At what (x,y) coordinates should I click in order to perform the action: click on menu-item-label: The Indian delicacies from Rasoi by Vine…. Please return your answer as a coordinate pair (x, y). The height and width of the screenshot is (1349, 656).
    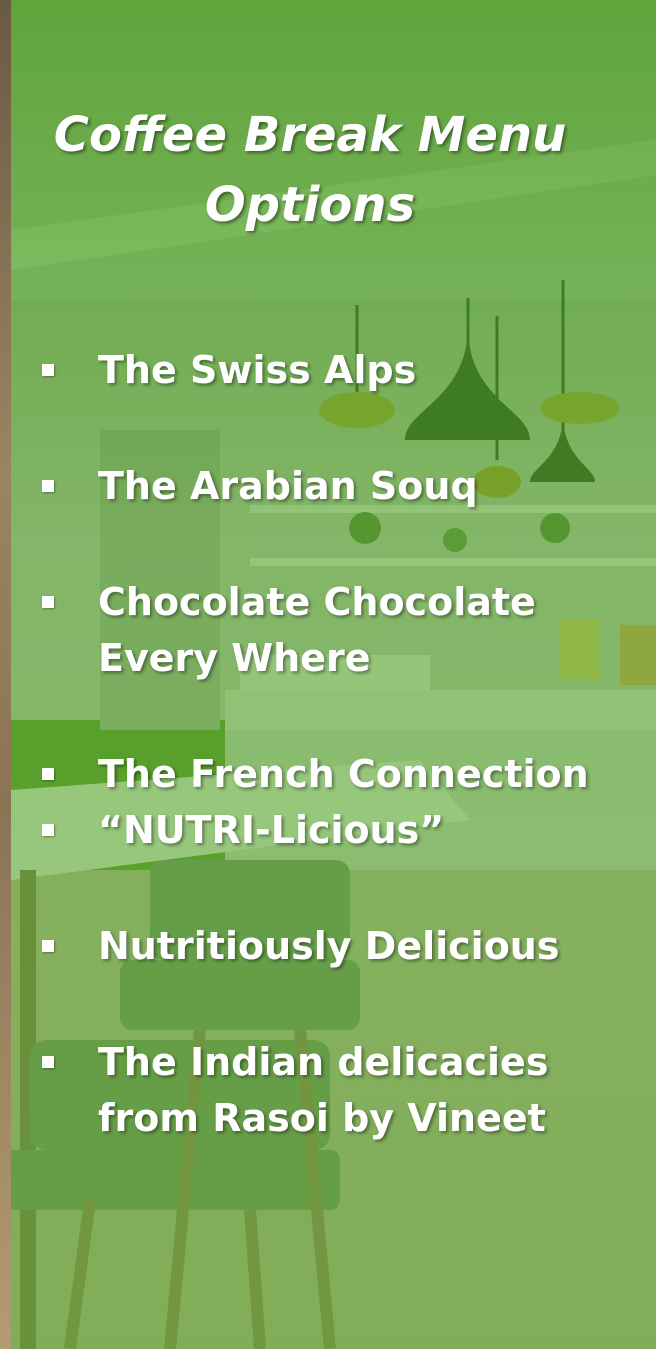
    Looking at the image, I should click on (323, 1090).